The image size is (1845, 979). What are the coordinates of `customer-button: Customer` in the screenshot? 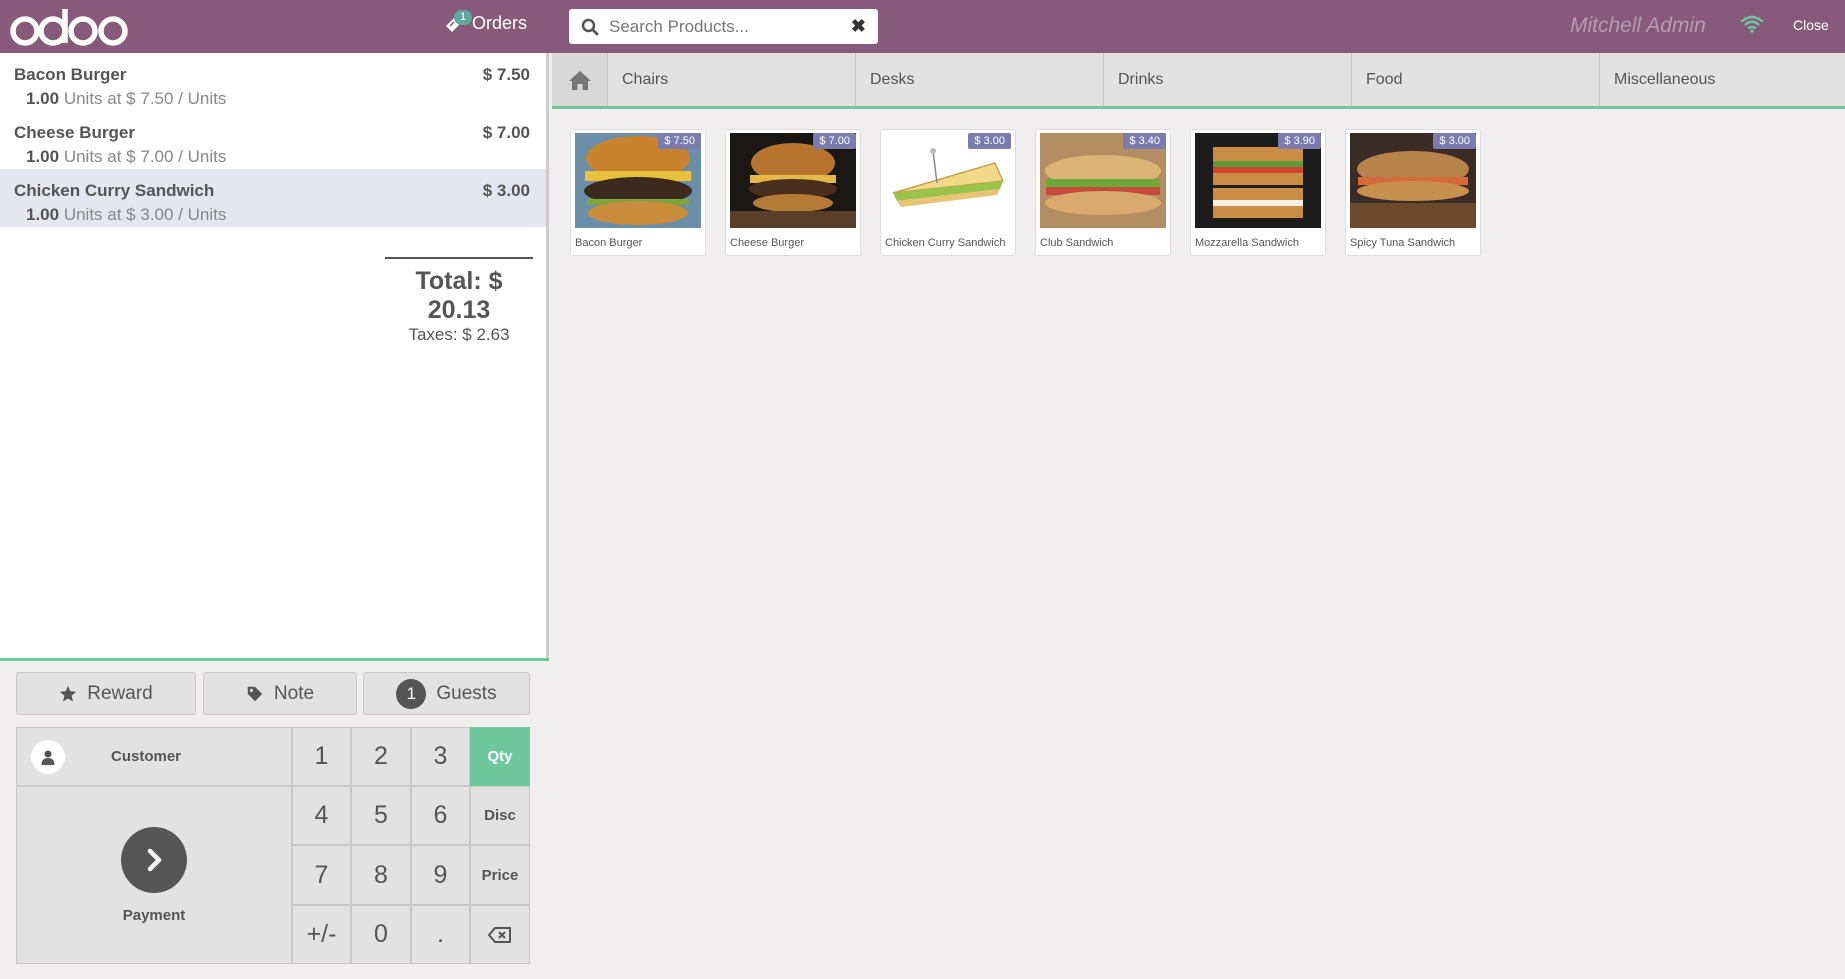 It's located at (154, 756).